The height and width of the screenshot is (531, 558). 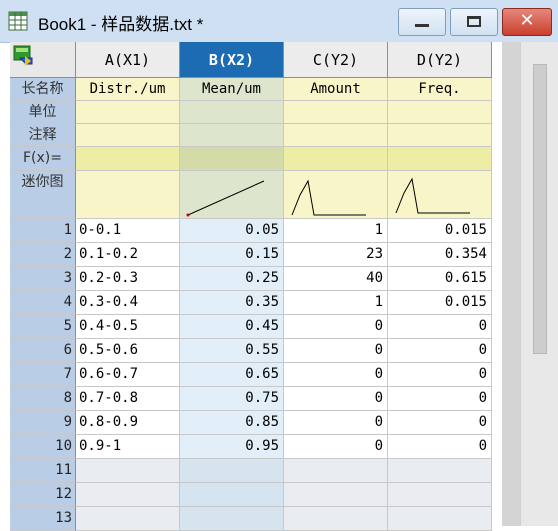 What do you see at coordinates (43, 159) in the screenshot?
I see `row-label-formula: F(x)=` at bounding box center [43, 159].